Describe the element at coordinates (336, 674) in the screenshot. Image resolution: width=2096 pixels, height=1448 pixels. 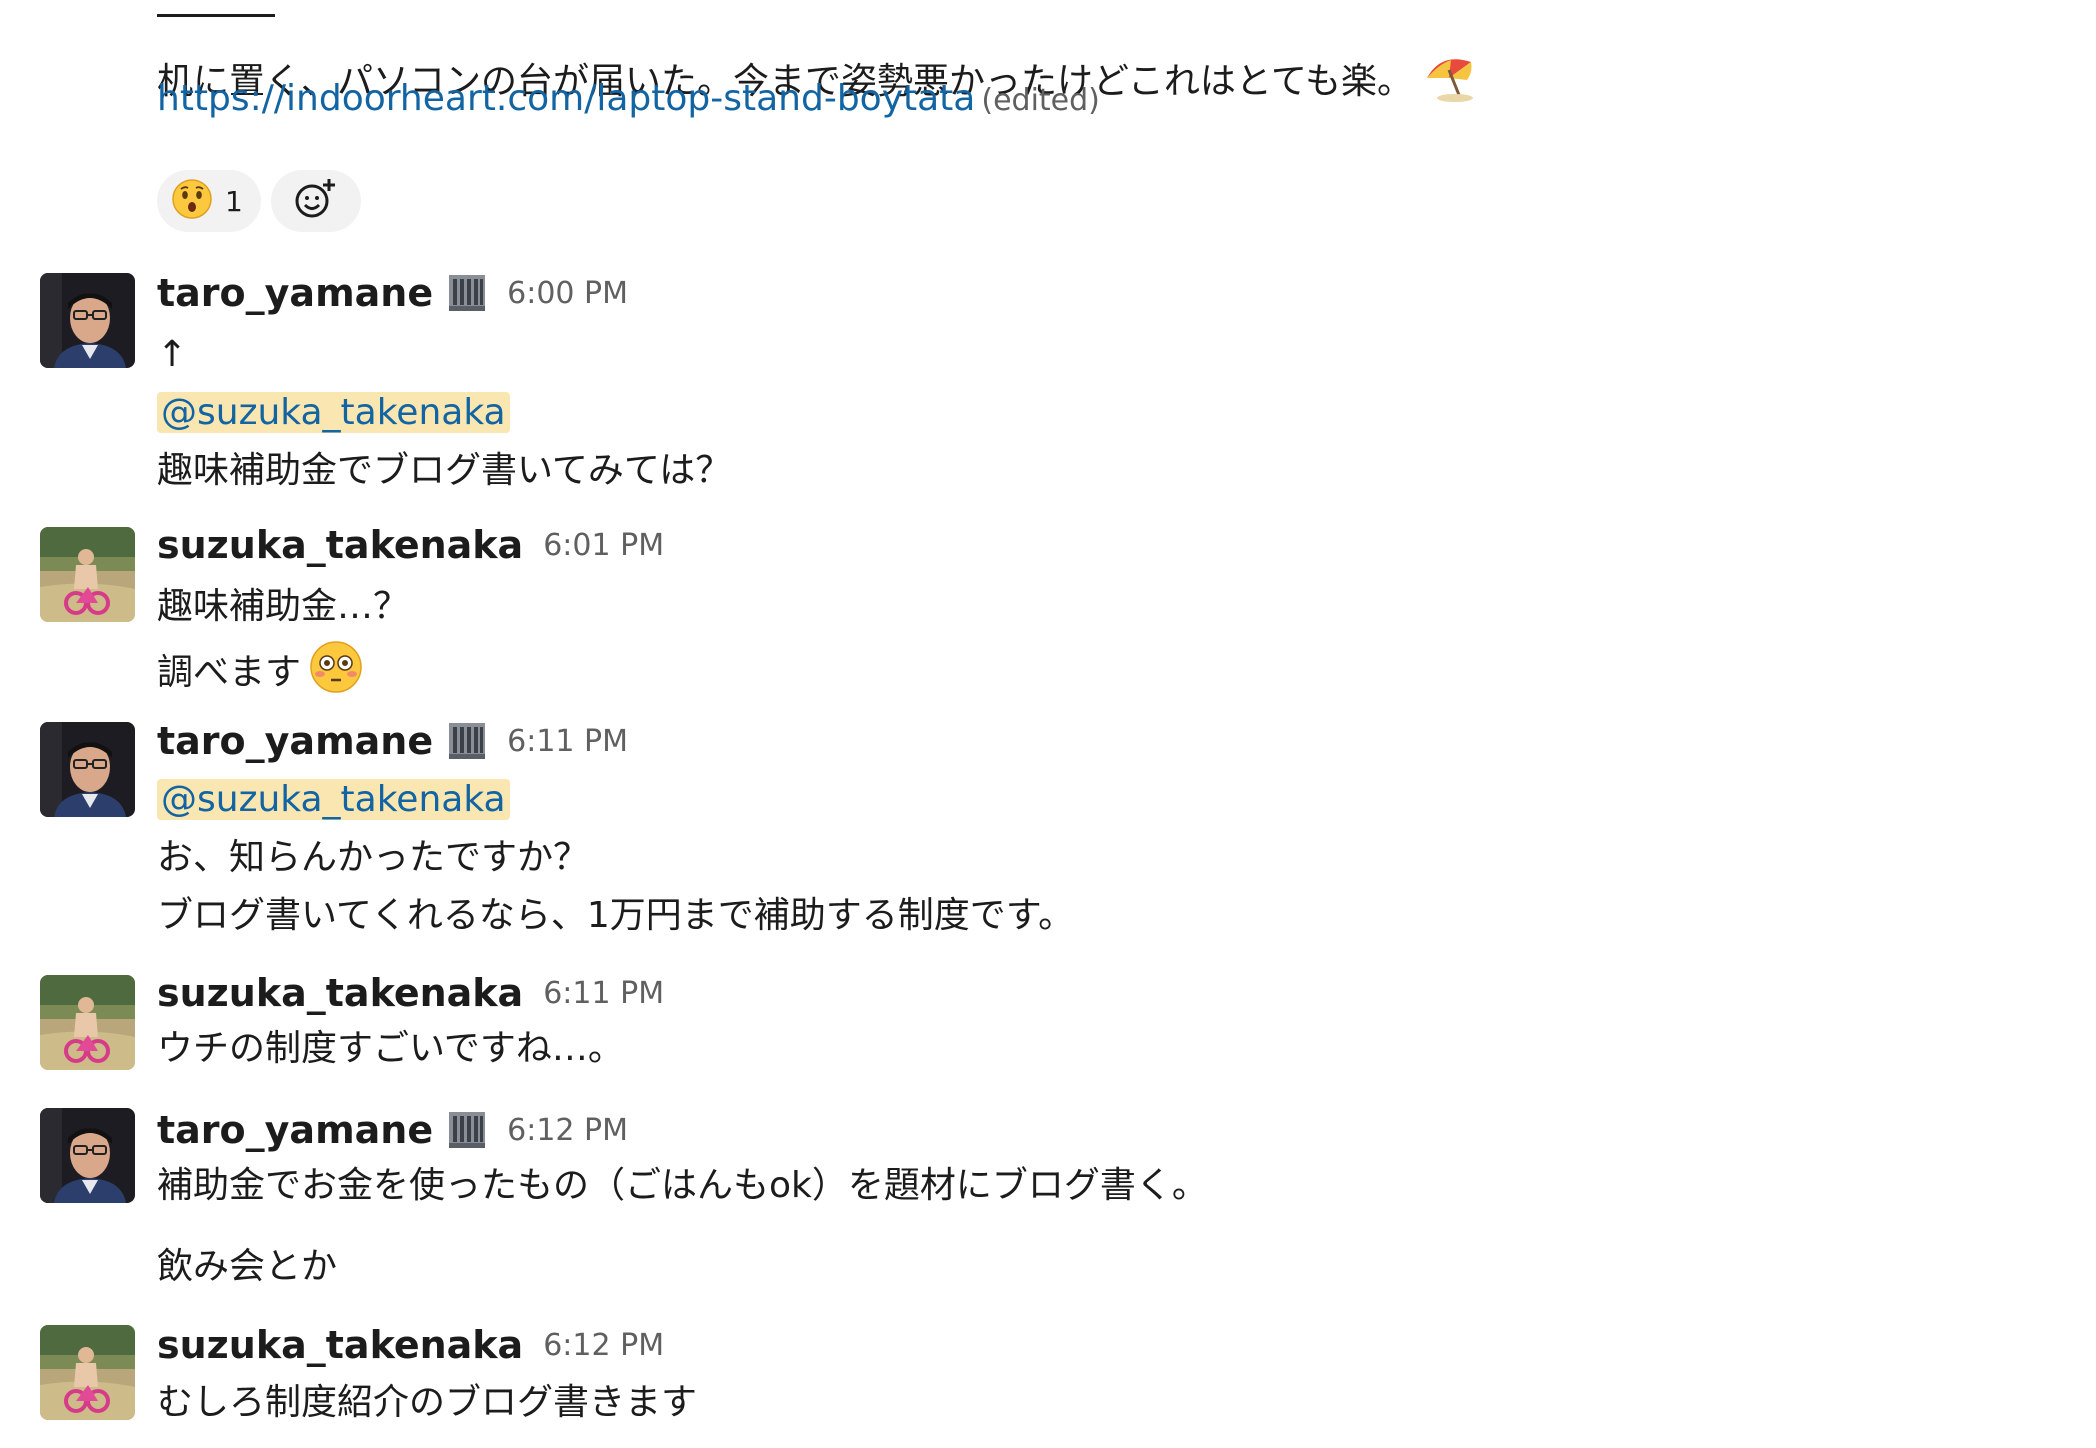
I see `flushed-face-emoji` at that location.